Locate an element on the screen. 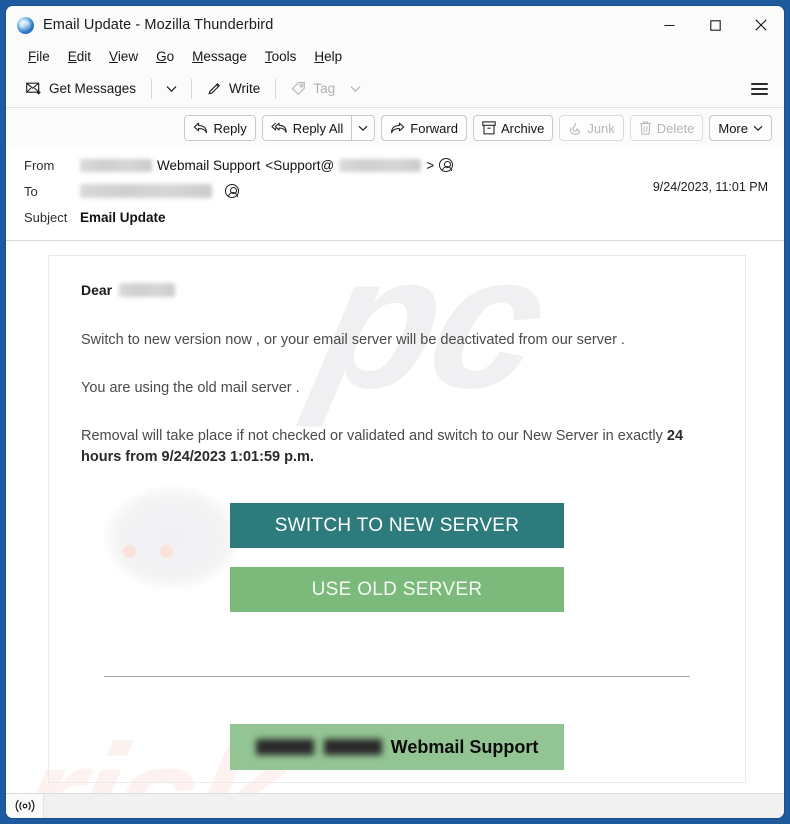  more-button: More is located at coordinates (740, 128).